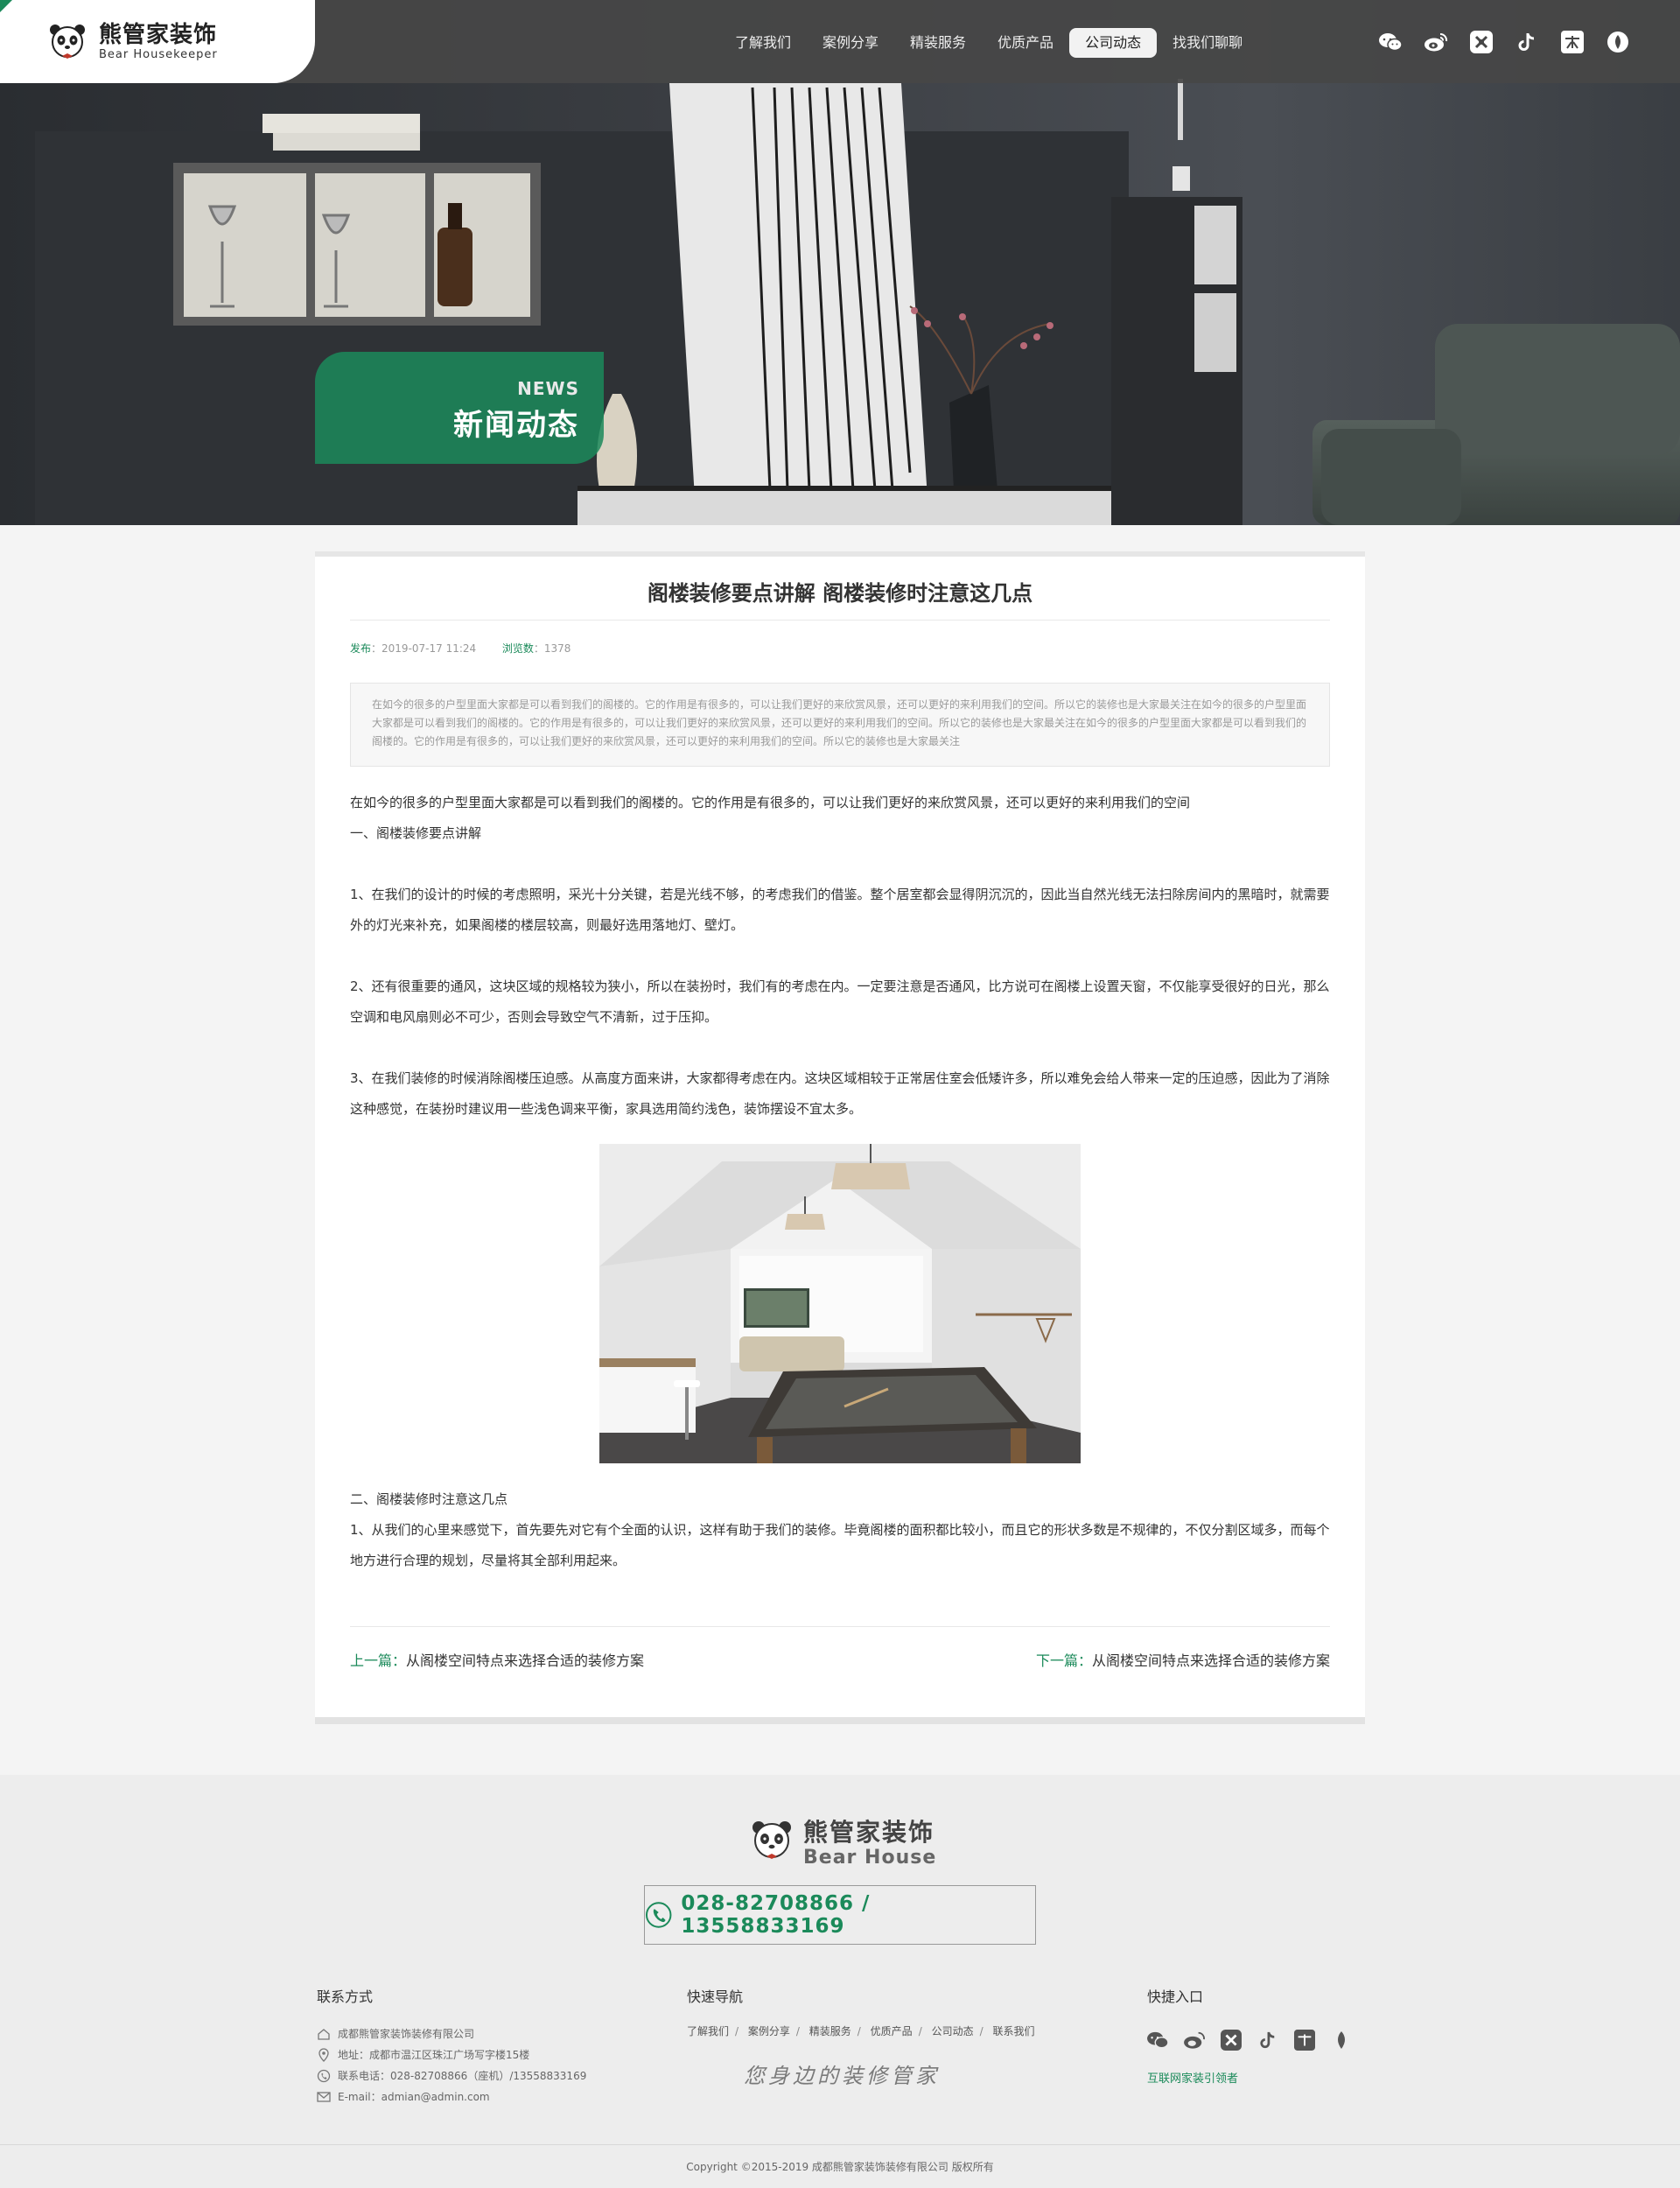 The height and width of the screenshot is (2188, 1680). I want to click on copyright: Copyright ©2015-2019 成都熊管家装饰装修有限公司 版权所有, so click(840, 2166).